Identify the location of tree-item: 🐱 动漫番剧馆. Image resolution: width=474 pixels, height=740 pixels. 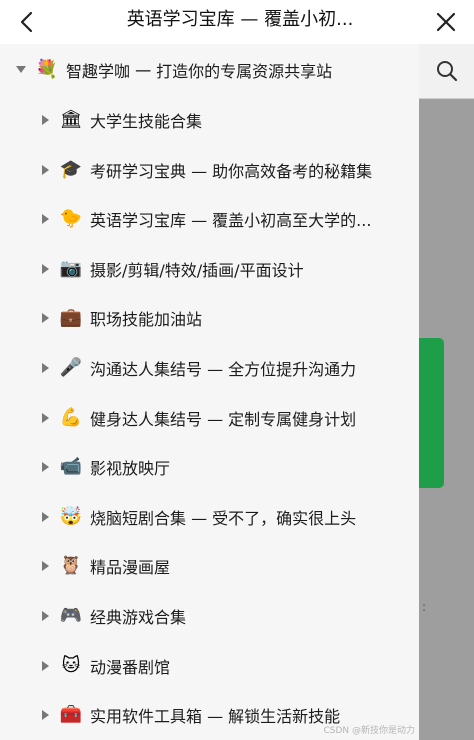
(209, 666).